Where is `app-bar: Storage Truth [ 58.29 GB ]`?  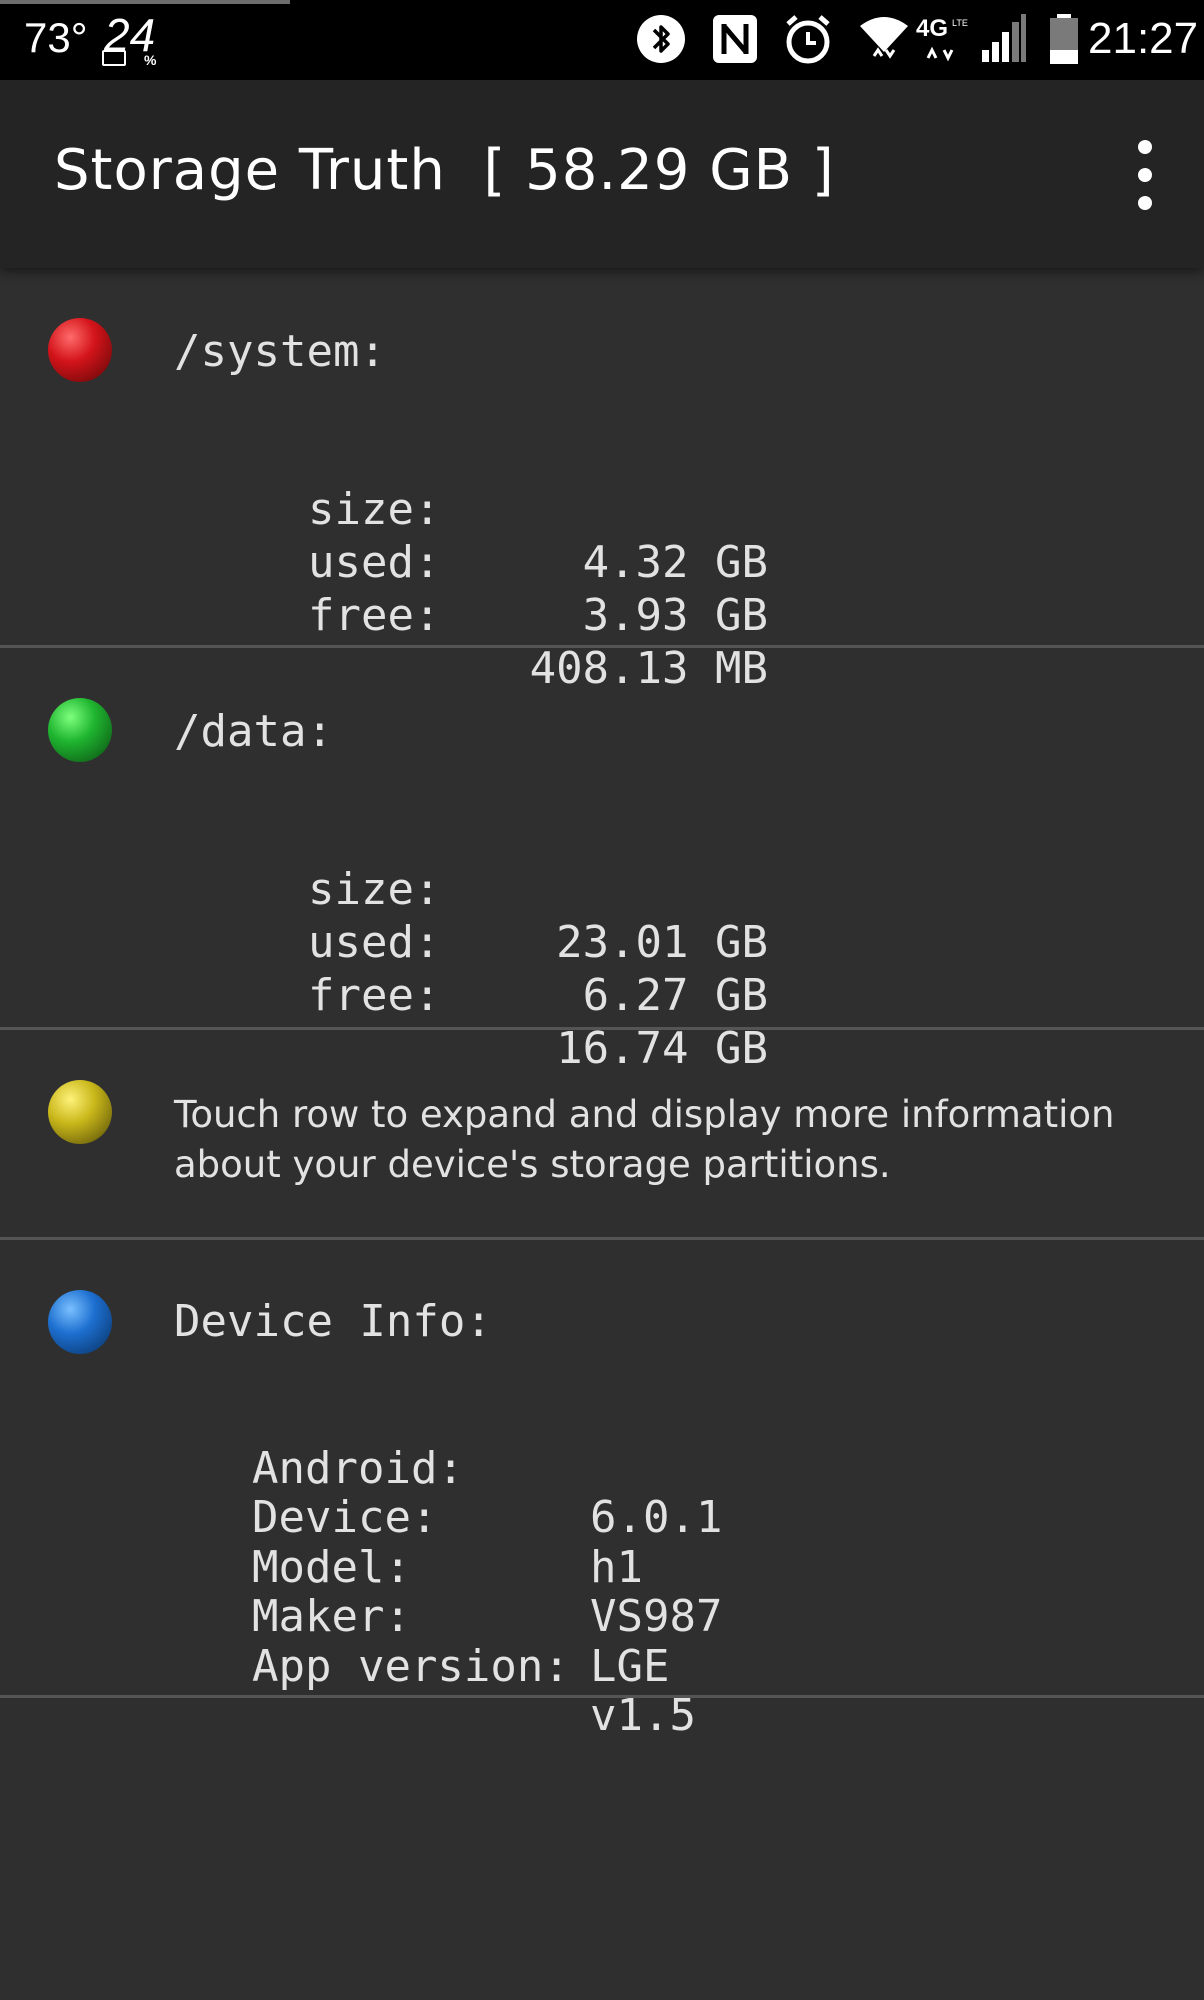 app-bar: Storage Truth [ 58.29 GB ] is located at coordinates (602, 174).